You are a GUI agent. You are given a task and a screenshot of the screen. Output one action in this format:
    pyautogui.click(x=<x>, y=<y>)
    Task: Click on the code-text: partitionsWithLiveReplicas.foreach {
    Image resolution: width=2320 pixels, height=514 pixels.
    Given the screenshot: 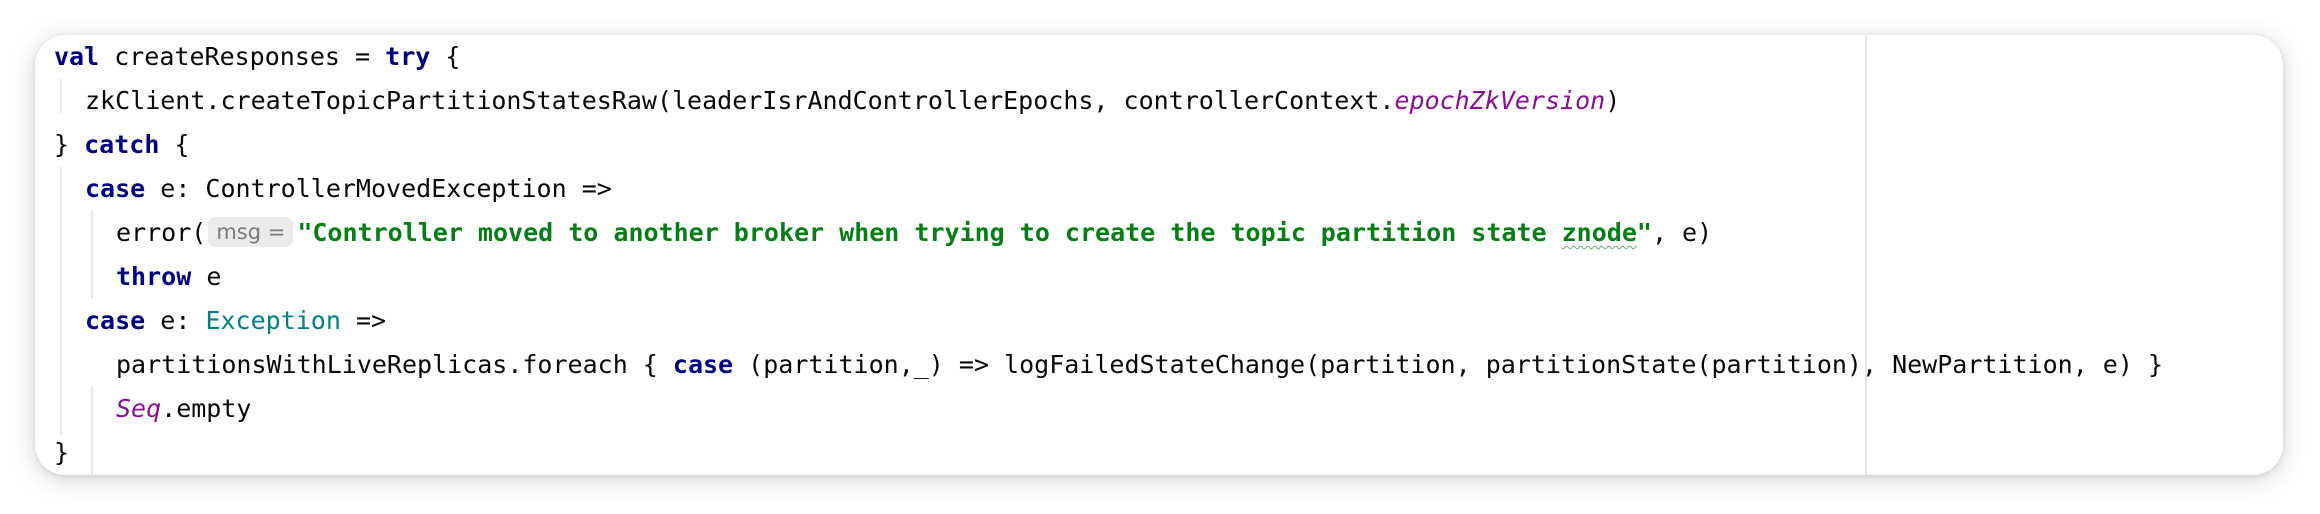 What is the action you would take?
    pyautogui.click(x=394, y=364)
    